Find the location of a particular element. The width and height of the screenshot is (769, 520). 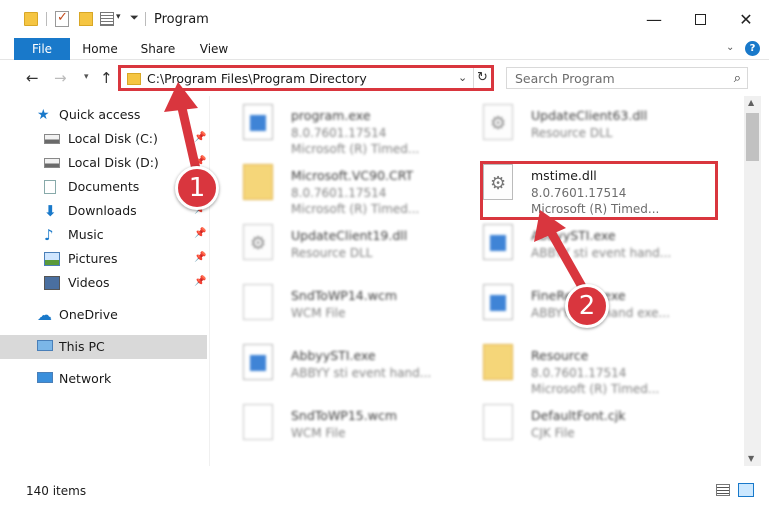

up-arrow-icon: ↑ is located at coordinates (106, 78).